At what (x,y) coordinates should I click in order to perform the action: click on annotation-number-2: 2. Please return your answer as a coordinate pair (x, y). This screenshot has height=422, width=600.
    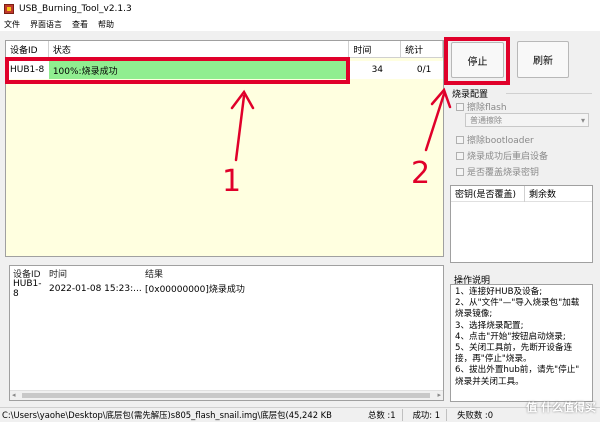
    Looking at the image, I should click on (421, 173).